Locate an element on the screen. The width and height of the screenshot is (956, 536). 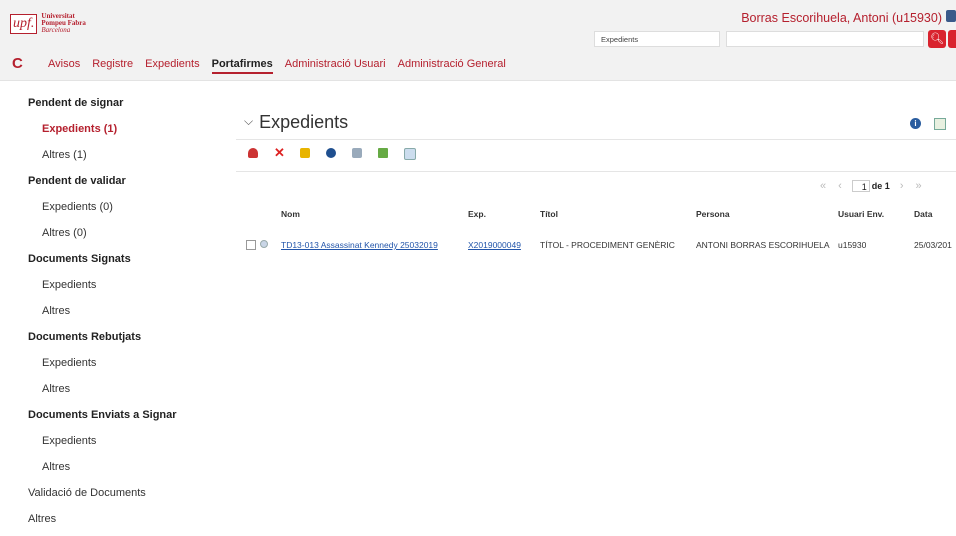
search-input is located at coordinates (825, 39).